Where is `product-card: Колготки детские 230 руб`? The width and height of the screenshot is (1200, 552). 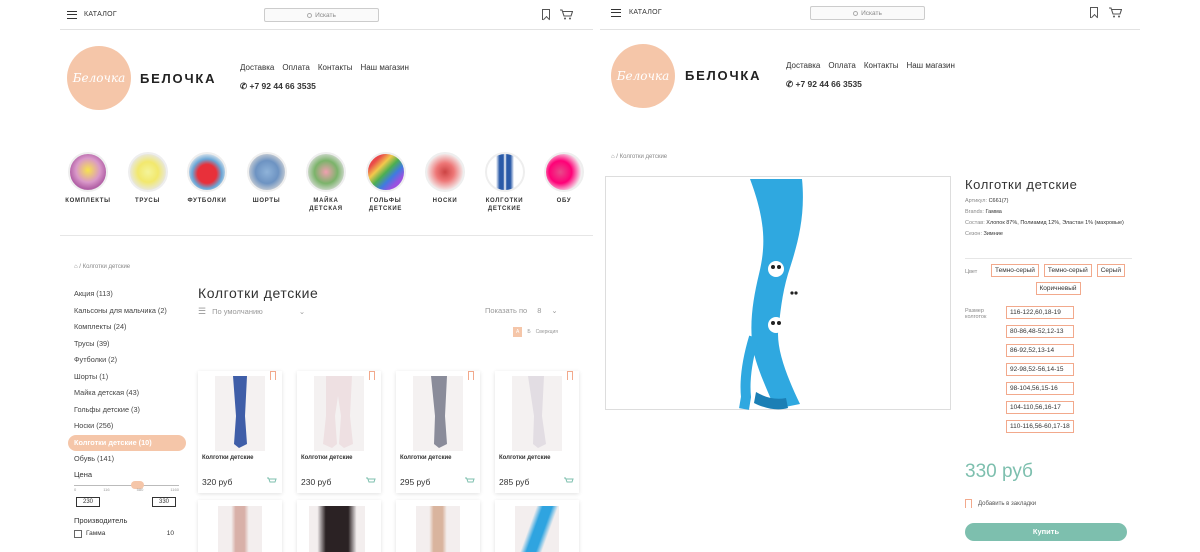
product-card: Колготки детские 230 руб is located at coordinates (339, 432).